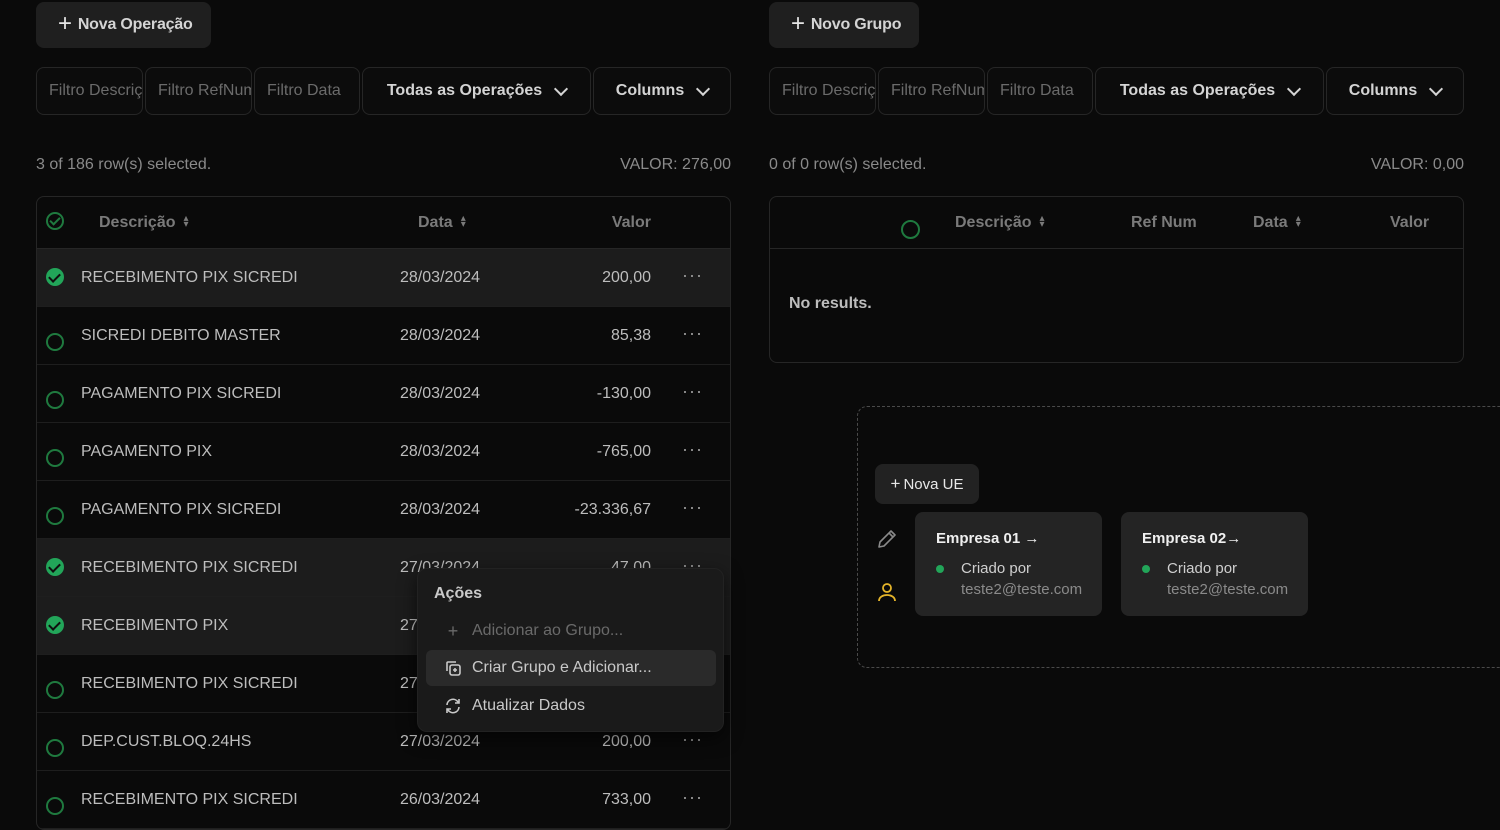 The height and width of the screenshot is (830, 1500). I want to click on empty-state: No results., so click(830, 303).